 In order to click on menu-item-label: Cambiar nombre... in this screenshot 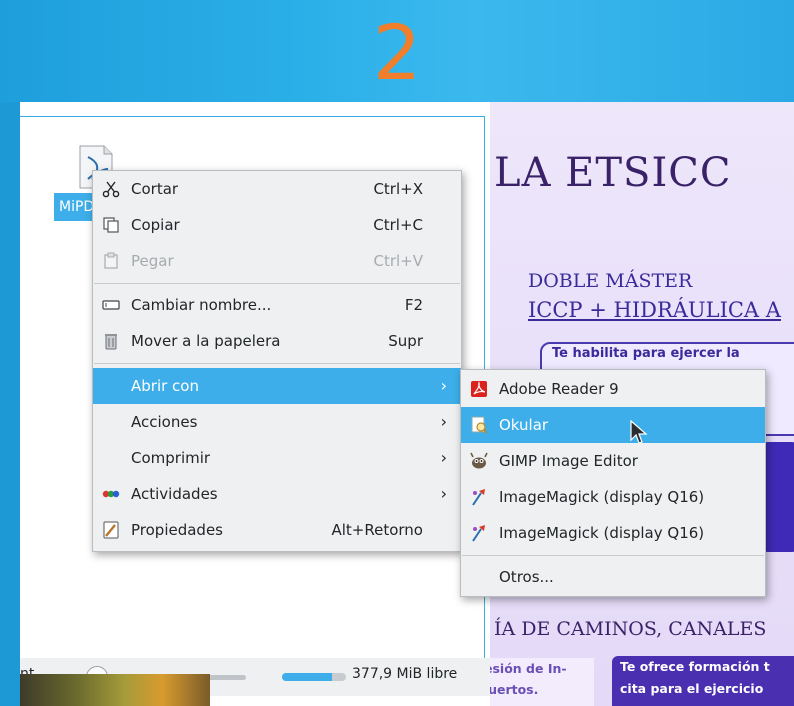, I will do `click(201, 305)`.